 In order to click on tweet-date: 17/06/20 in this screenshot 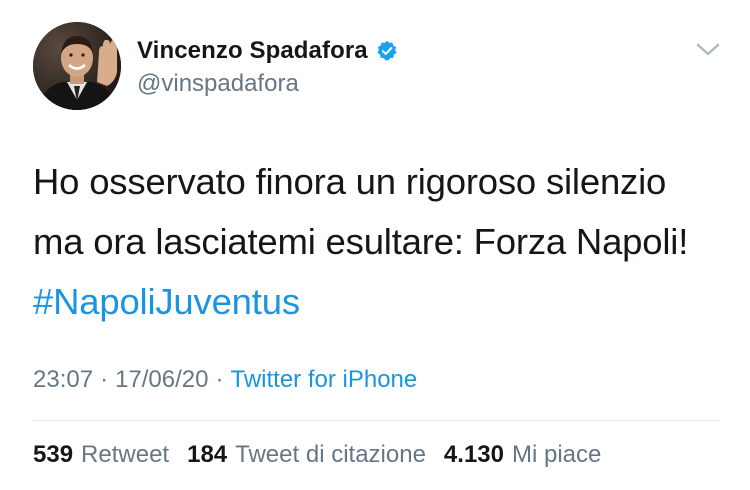, I will do `click(161, 380)`.